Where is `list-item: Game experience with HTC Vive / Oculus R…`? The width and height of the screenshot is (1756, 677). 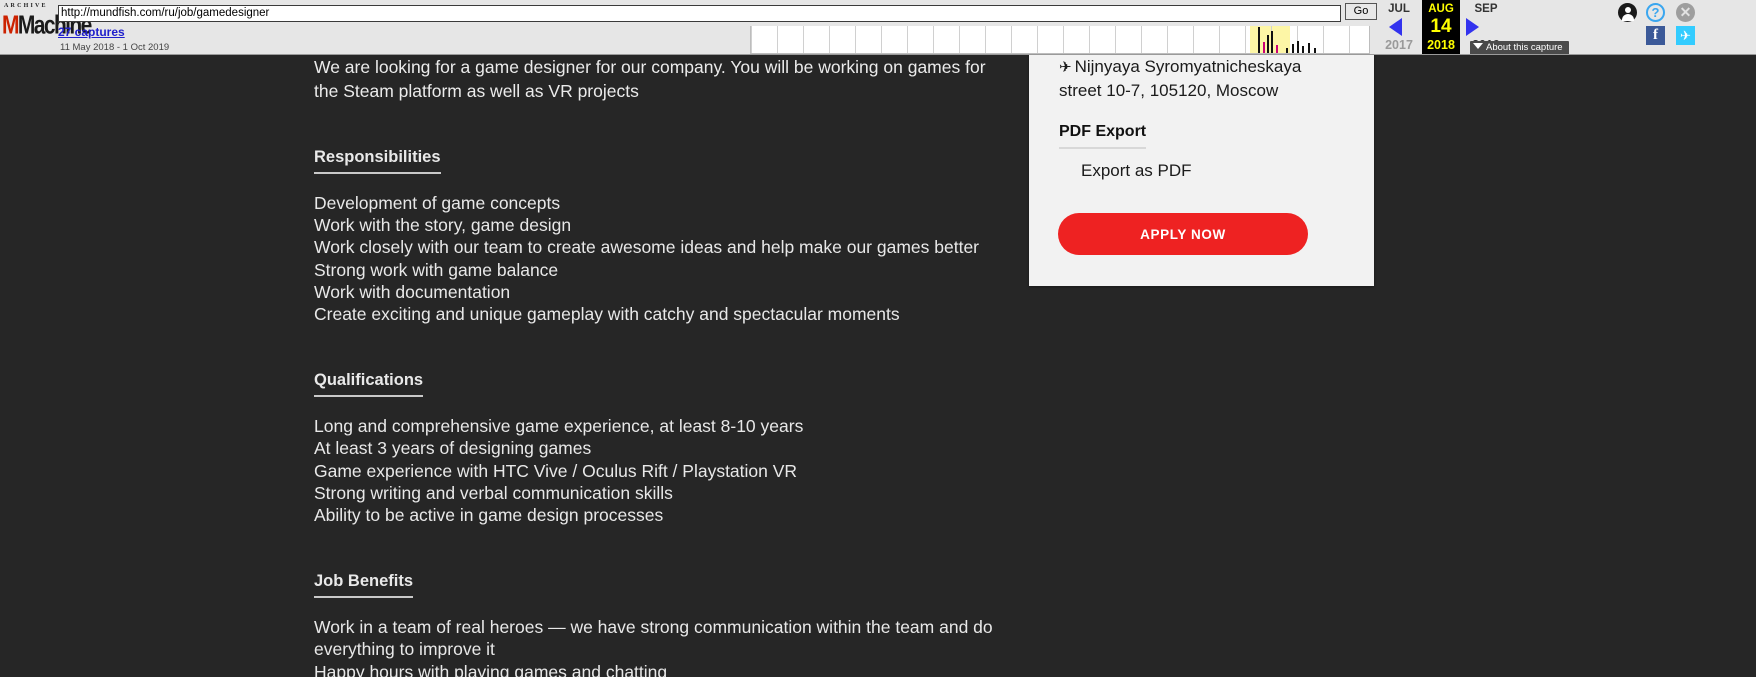
list-item: Game experience with HTC Vive / Oculus R… is located at coordinates (556, 470).